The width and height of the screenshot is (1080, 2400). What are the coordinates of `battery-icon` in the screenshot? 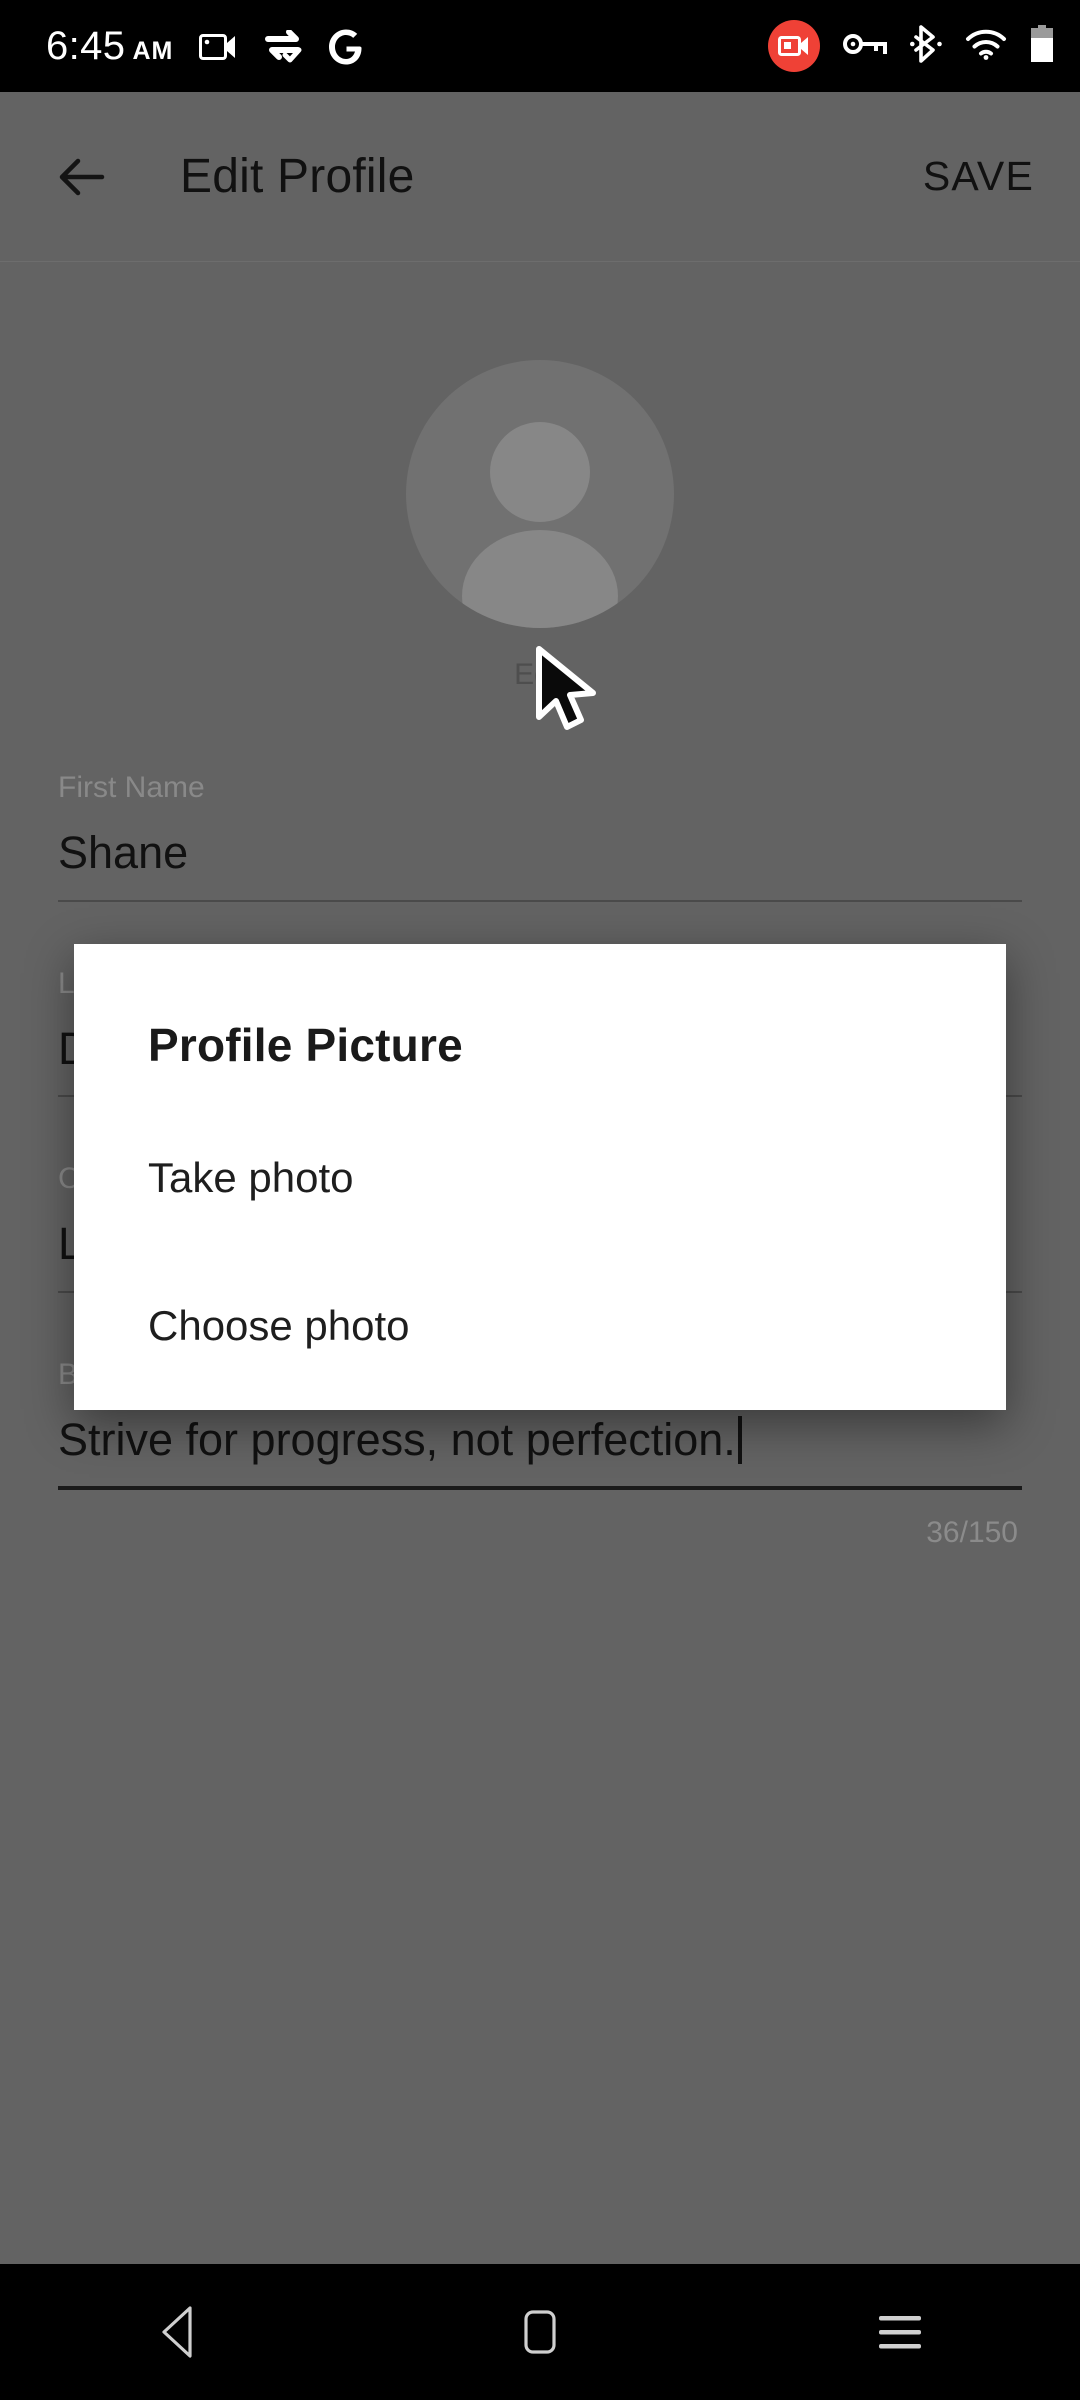 It's located at (1042, 46).